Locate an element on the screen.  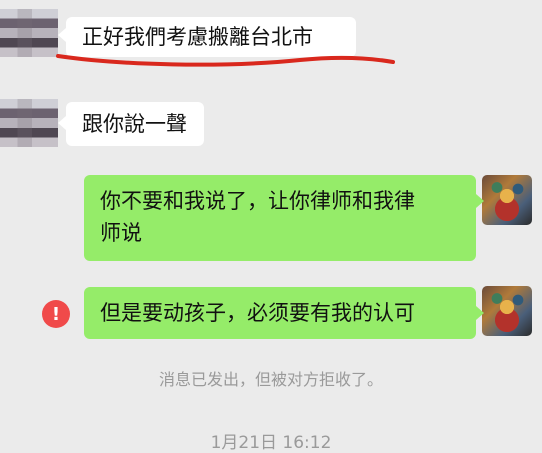
send-failed-icon: ! is located at coordinates (56, 314).